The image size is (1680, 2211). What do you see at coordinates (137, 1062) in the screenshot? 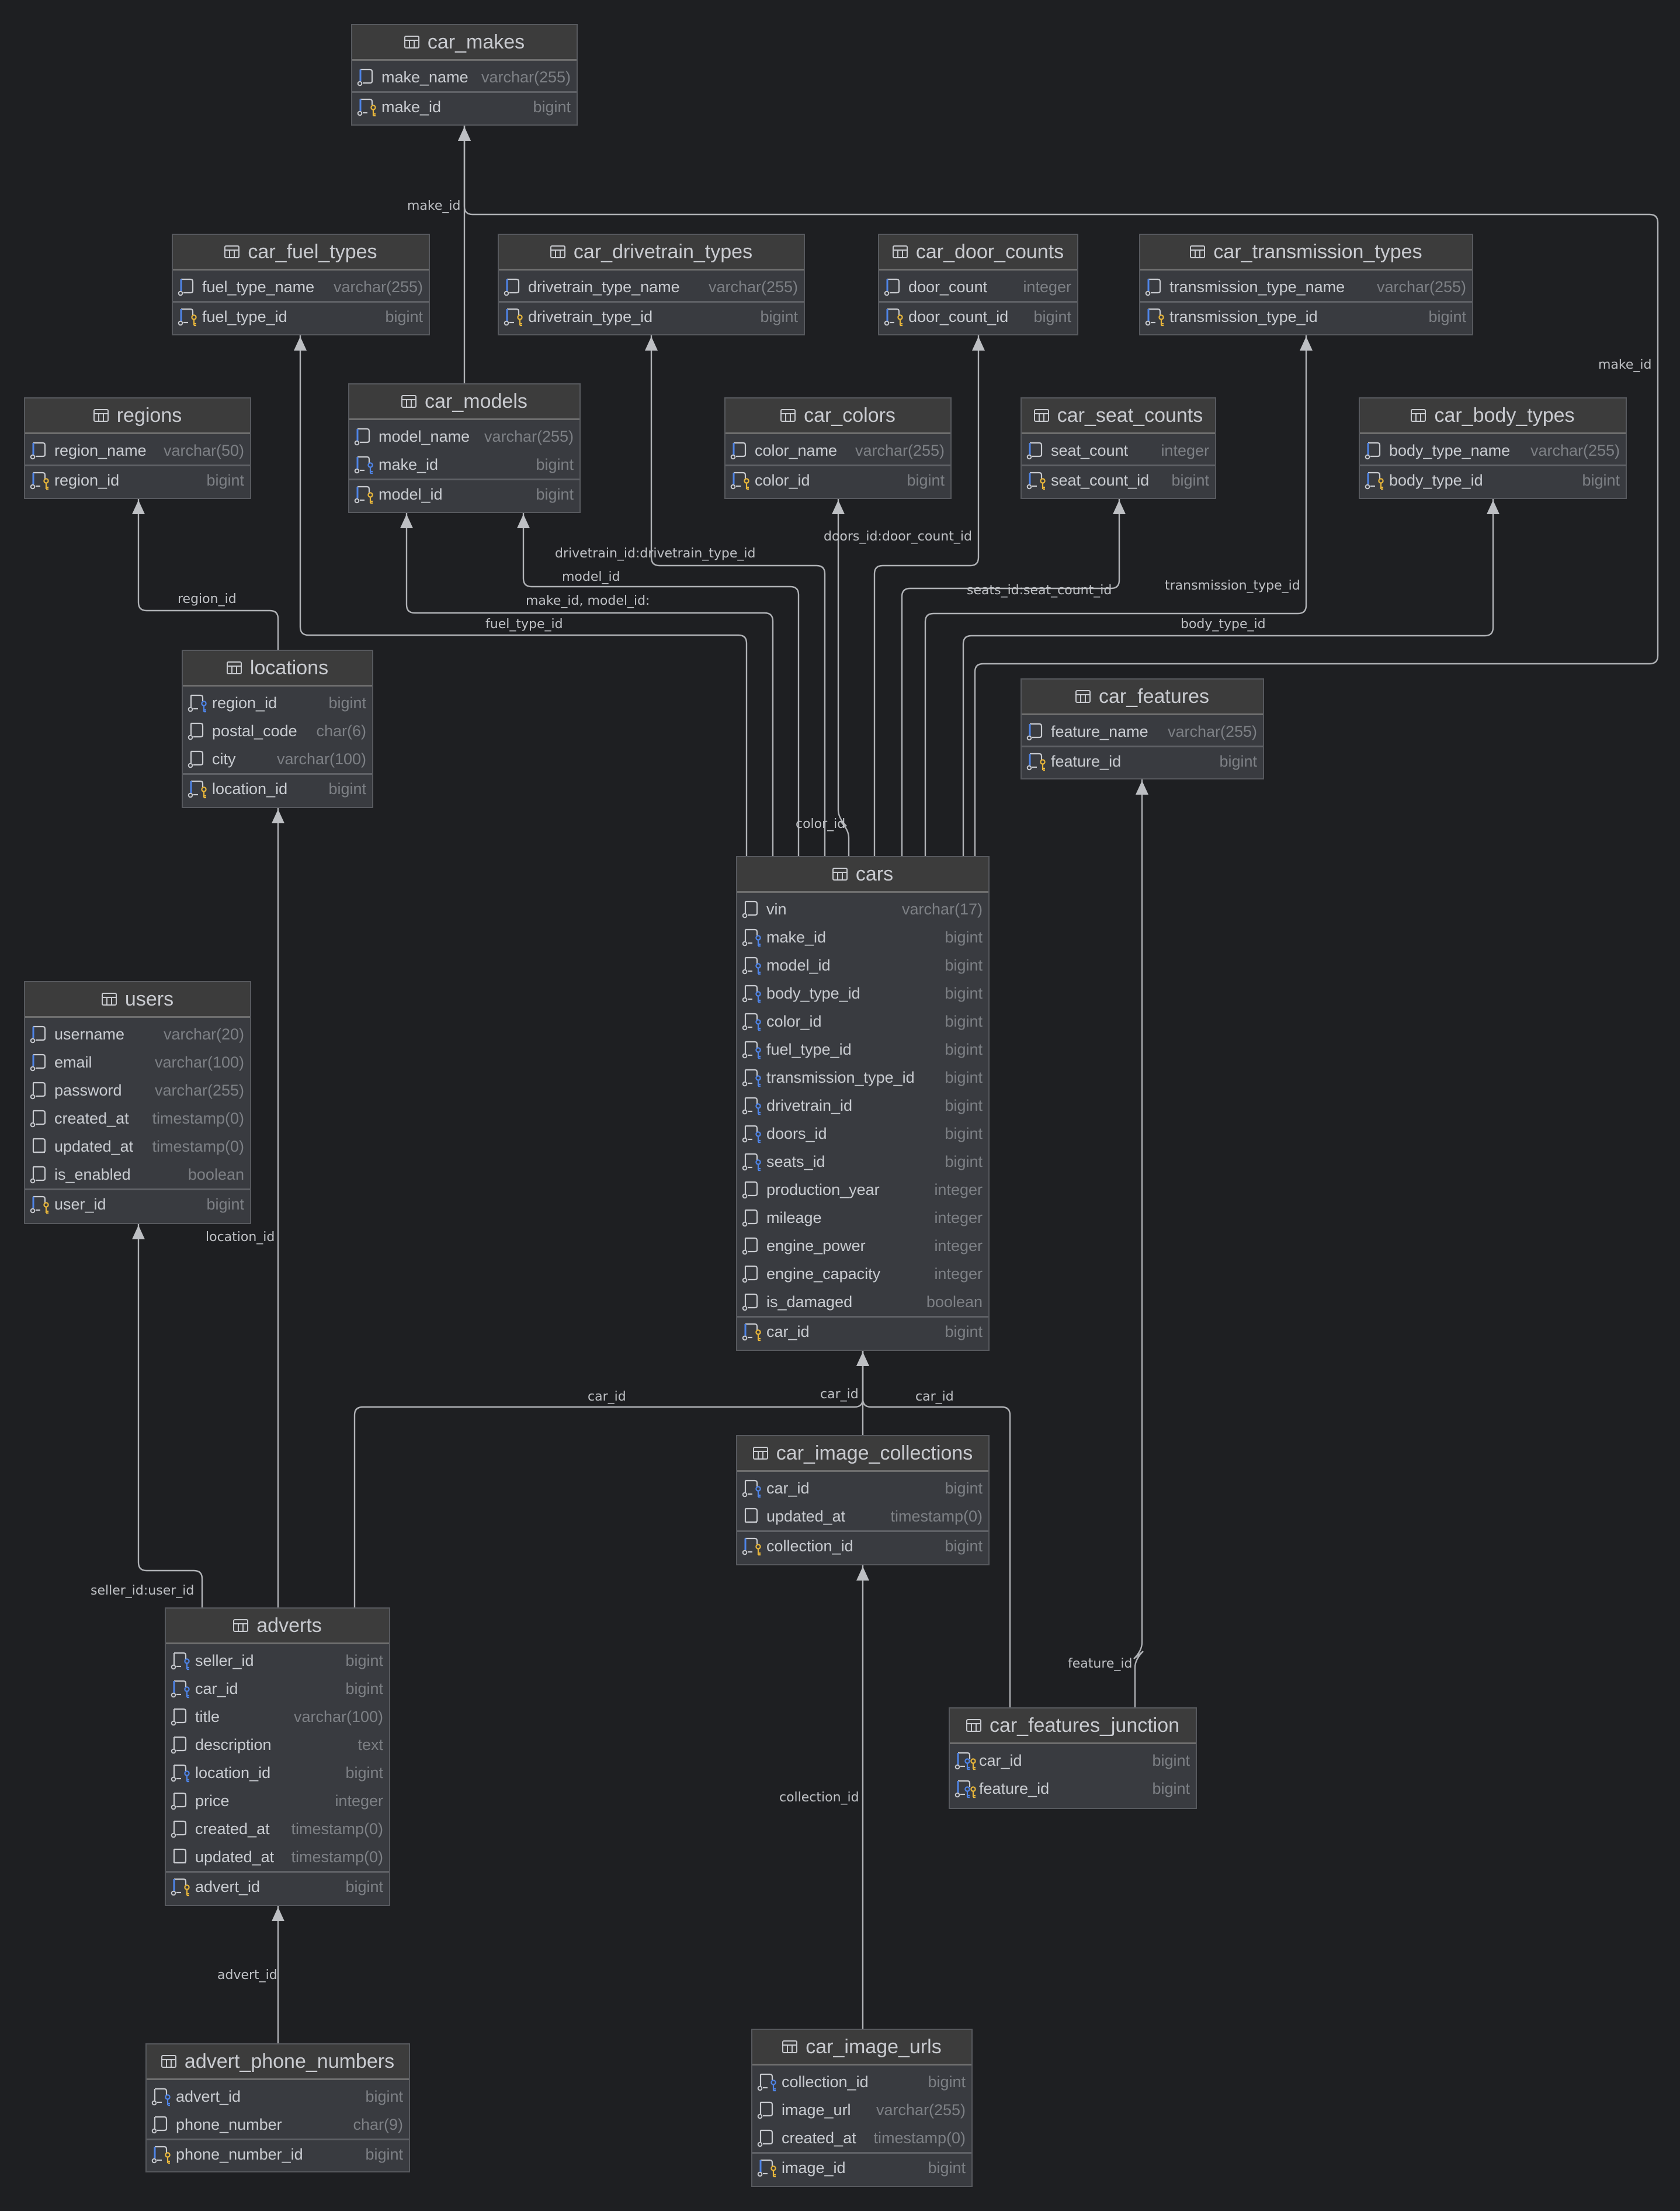
I see `column-row: email varchar(100)` at bounding box center [137, 1062].